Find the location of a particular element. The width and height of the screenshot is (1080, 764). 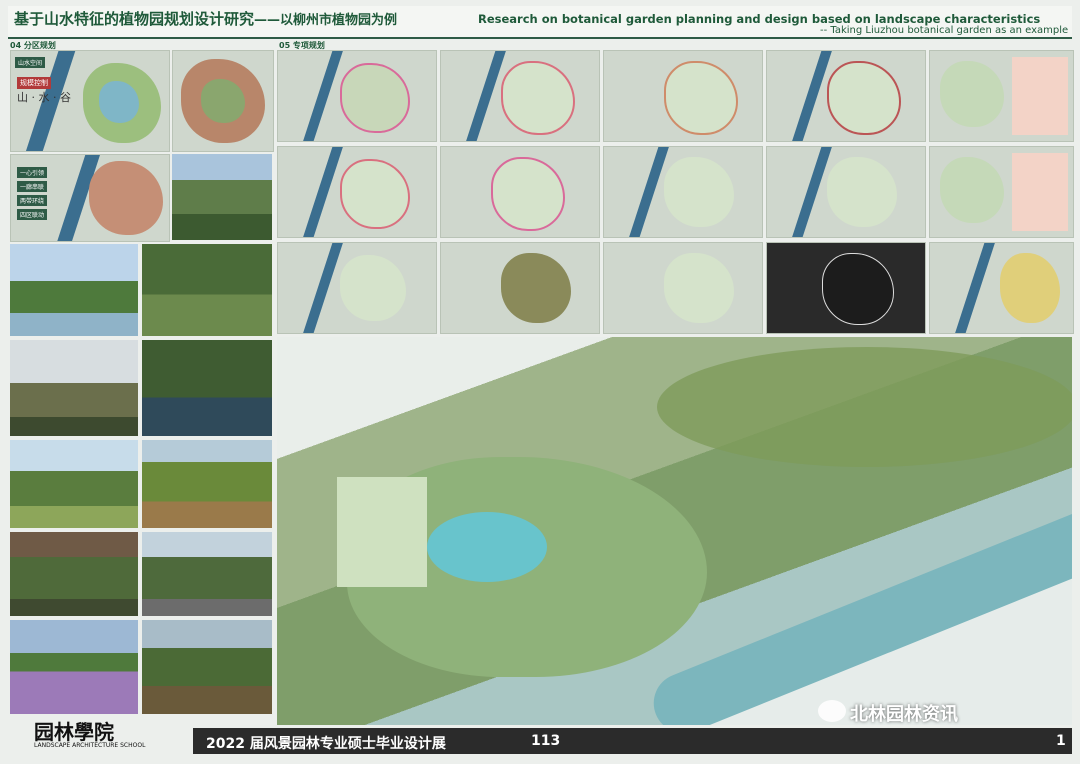

school-logo: 园林學院 is located at coordinates (74, 732).